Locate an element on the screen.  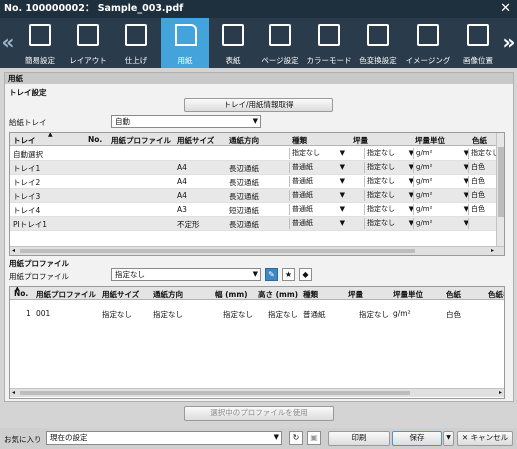
cancel-label: キャンセル is located at coordinates (489, 437).